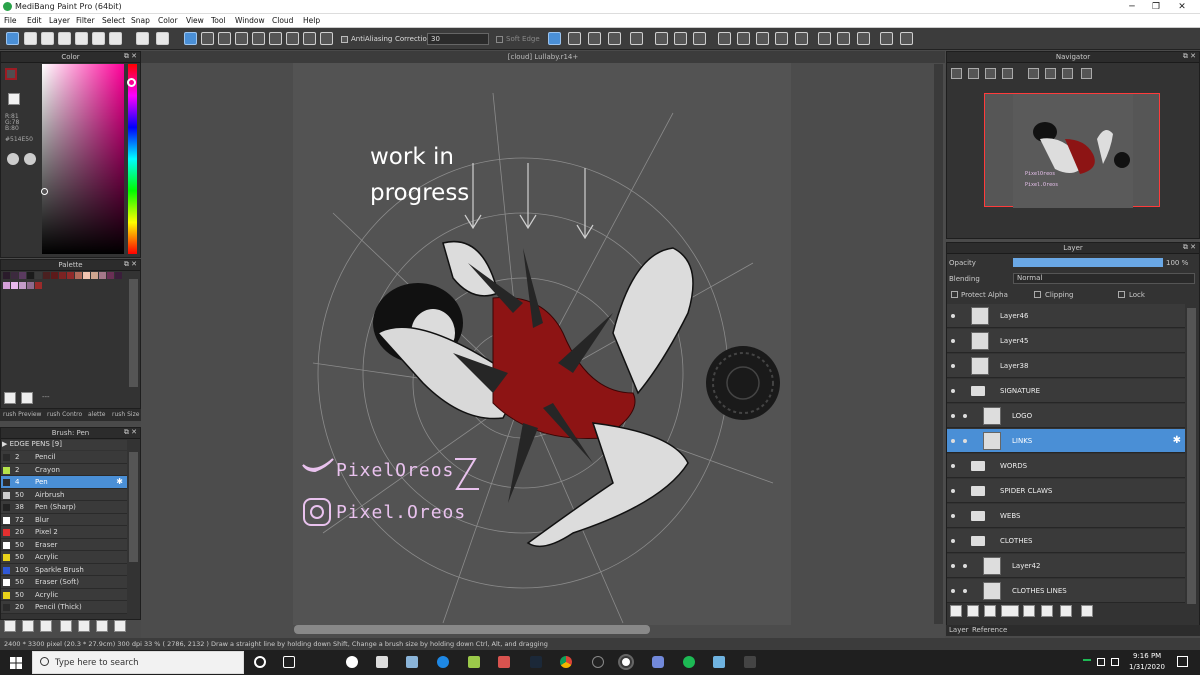  What do you see at coordinates (1066, 341) in the screenshot?
I see `layer-row: Layer45` at bounding box center [1066, 341].